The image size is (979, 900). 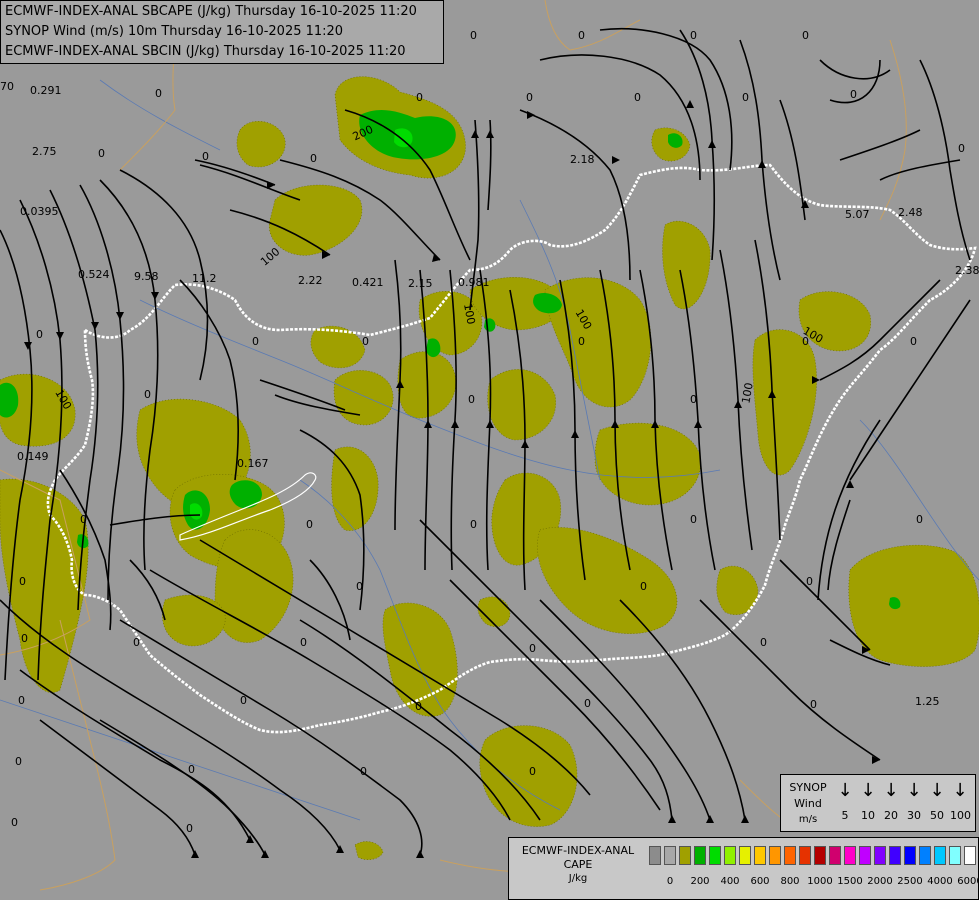 What do you see at coordinates (914, 801) in the screenshot?
I see `wind-legend-item: ↓ 30` at bounding box center [914, 801].